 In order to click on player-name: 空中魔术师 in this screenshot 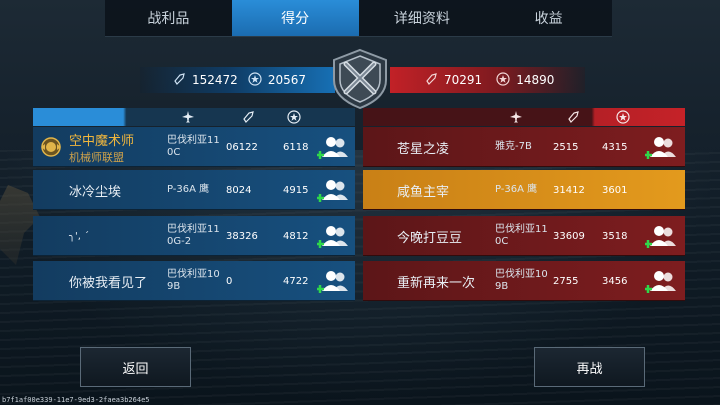, I will do `click(102, 141)`.